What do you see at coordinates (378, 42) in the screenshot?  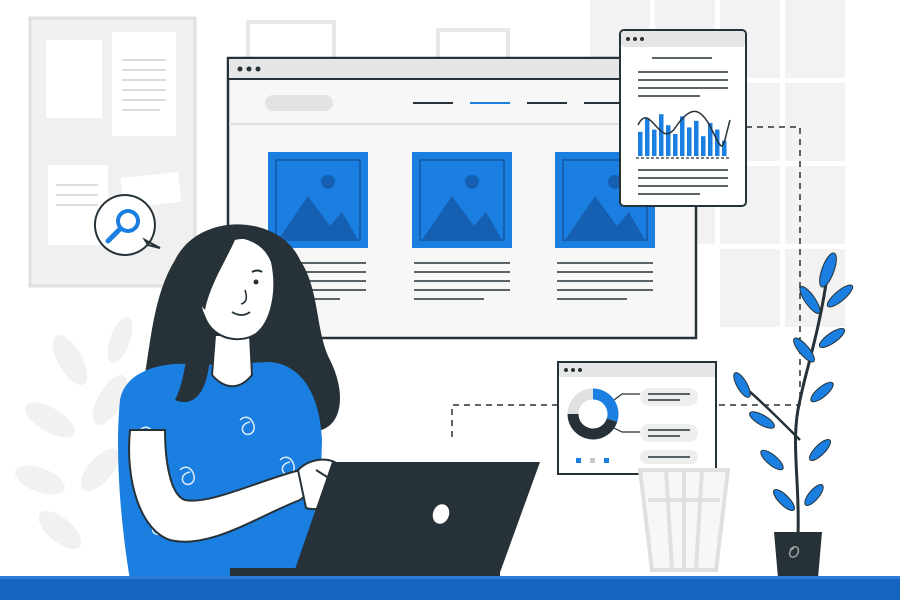 I see `wall-frames` at bounding box center [378, 42].